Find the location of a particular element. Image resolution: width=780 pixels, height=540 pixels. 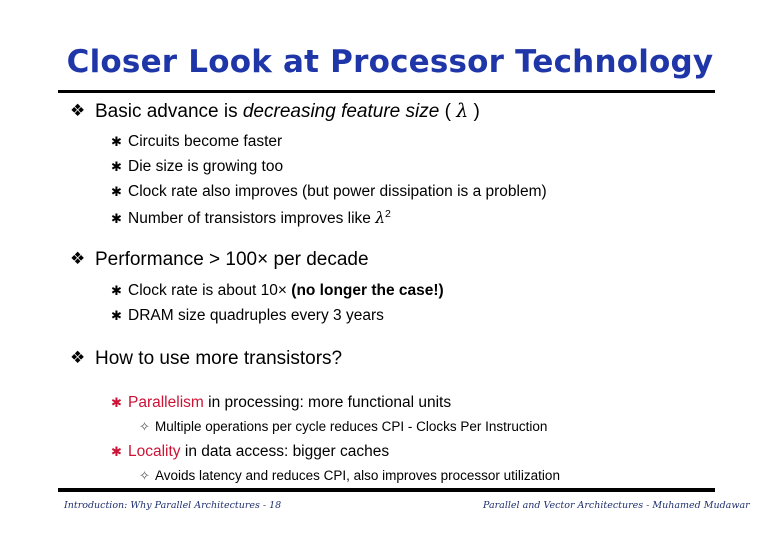

bullet-how-to-use-transistors-label: How to use more transistors? is located at coordinates (218, 359).